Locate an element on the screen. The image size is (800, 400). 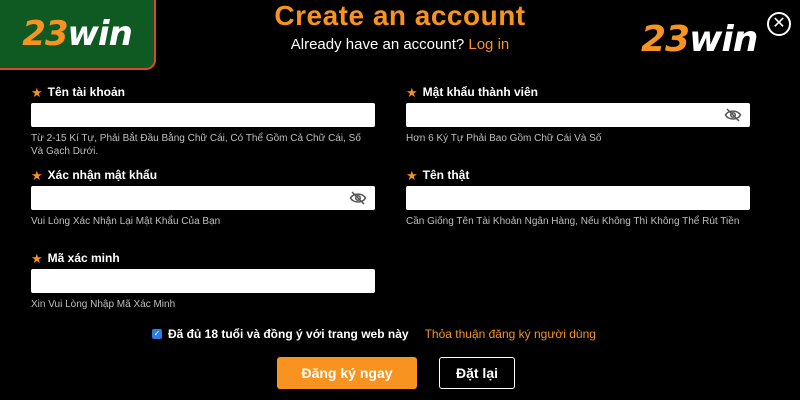
login-prompt-text: Already have an account? is located at coordinates (377, 44).